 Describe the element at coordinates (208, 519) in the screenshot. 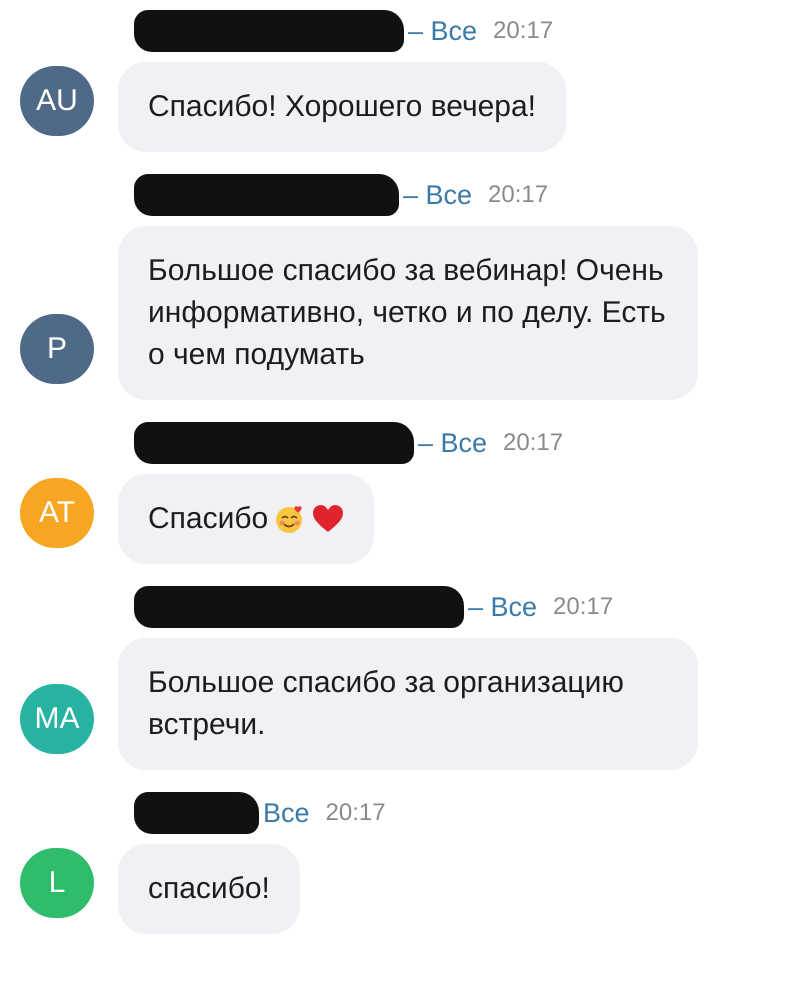

I see `message-text: Спасибо` at that location.